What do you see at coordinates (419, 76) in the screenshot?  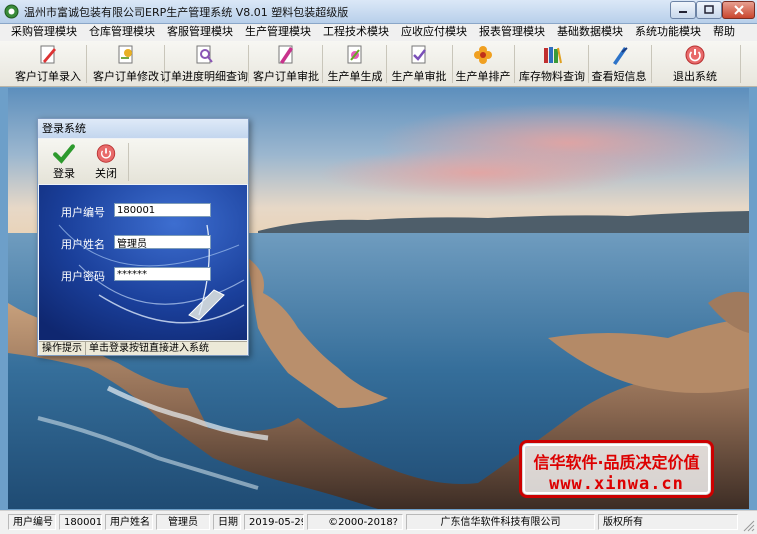 I see `toolbar-label: 生产单审批` at bounding box center [419, 76].